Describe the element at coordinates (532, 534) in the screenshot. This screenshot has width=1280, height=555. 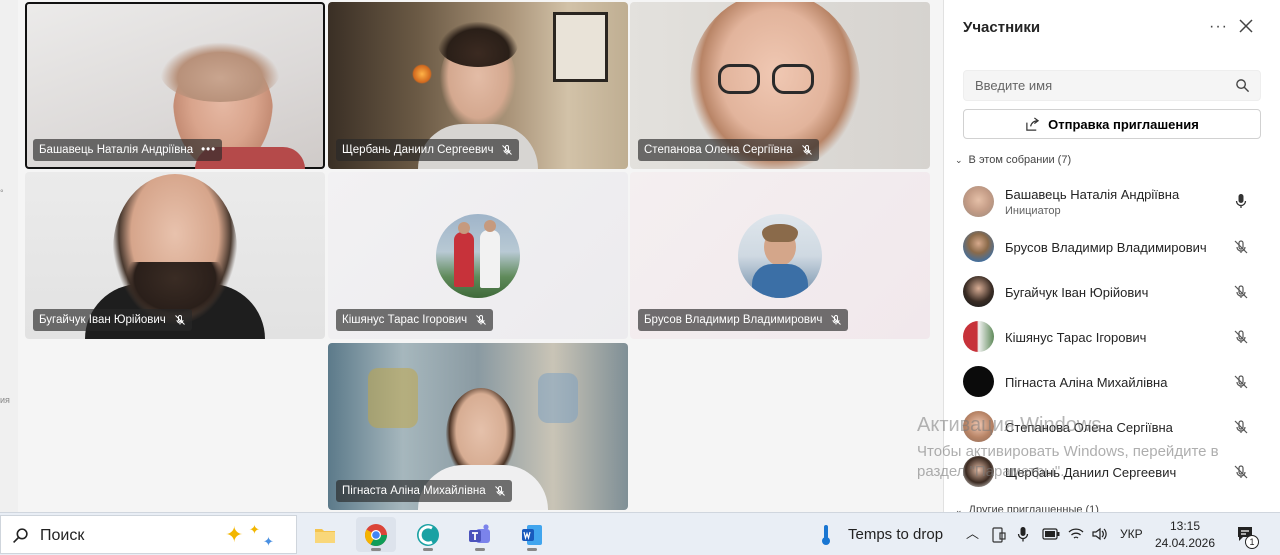
I see `word-icon` at that location.